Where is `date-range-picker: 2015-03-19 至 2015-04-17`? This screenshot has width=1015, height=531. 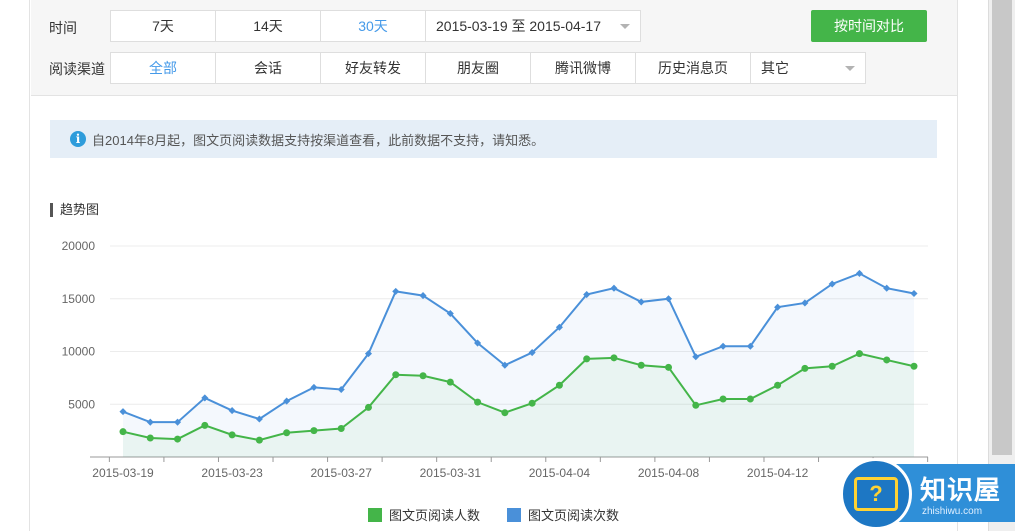
date-range-picker: 2015-03-19 至 2015-04-17 is located at coordinates (533, 26).